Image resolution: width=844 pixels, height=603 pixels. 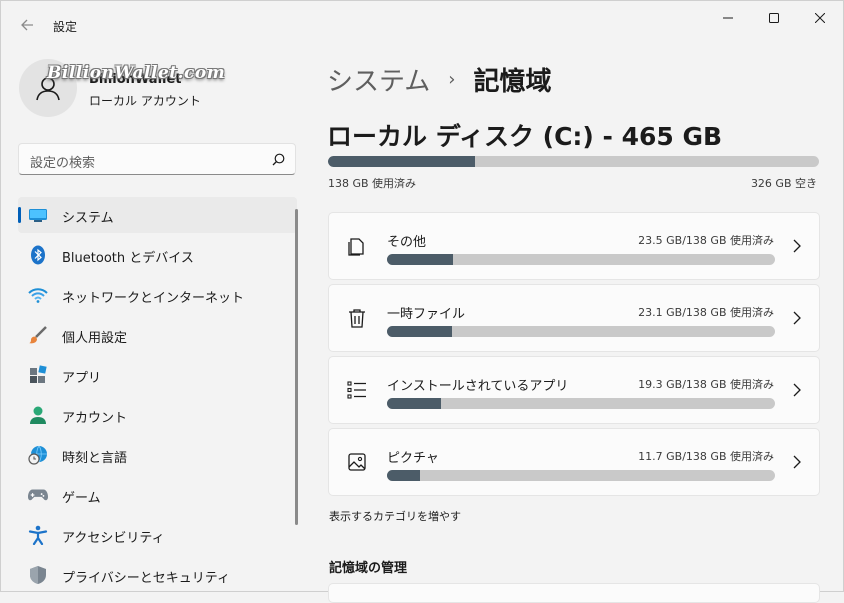 I want to click on system-display-icon, so click(x=38, y=215).